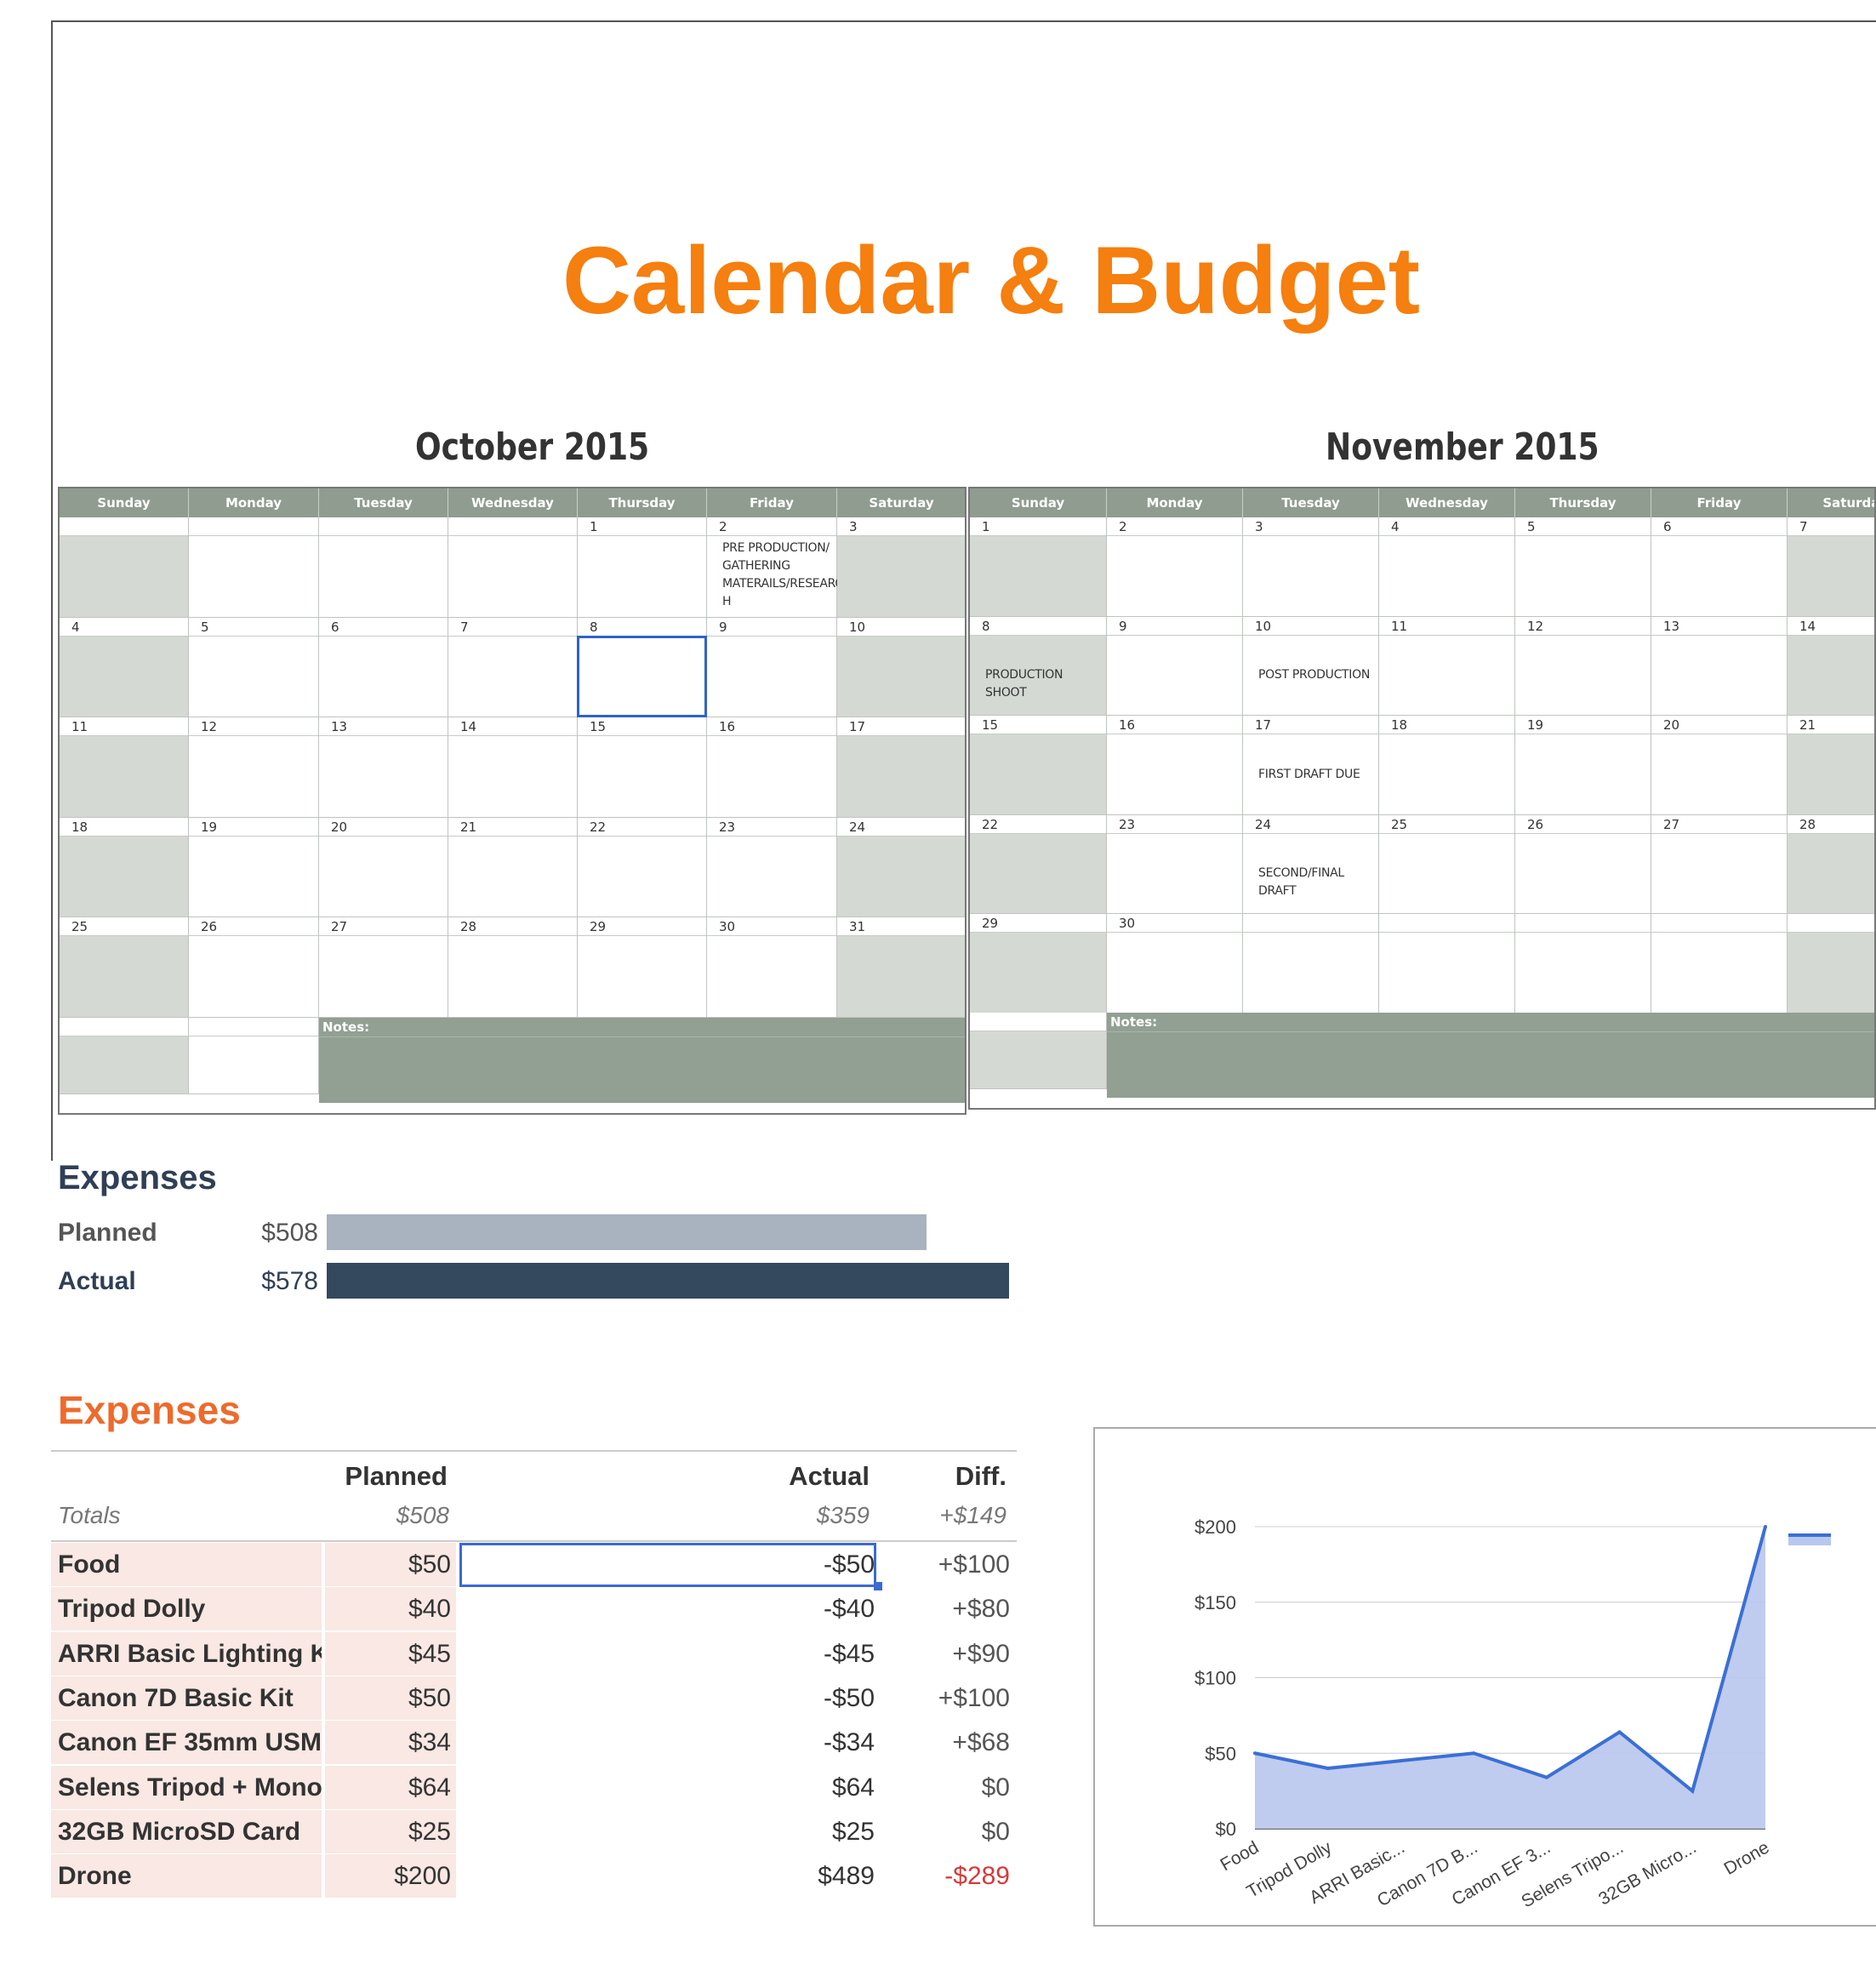 Image resolution: width=1876 pixels, height=1970 pixels. I want to click on totals-planned: $508, so click(422, 1515).